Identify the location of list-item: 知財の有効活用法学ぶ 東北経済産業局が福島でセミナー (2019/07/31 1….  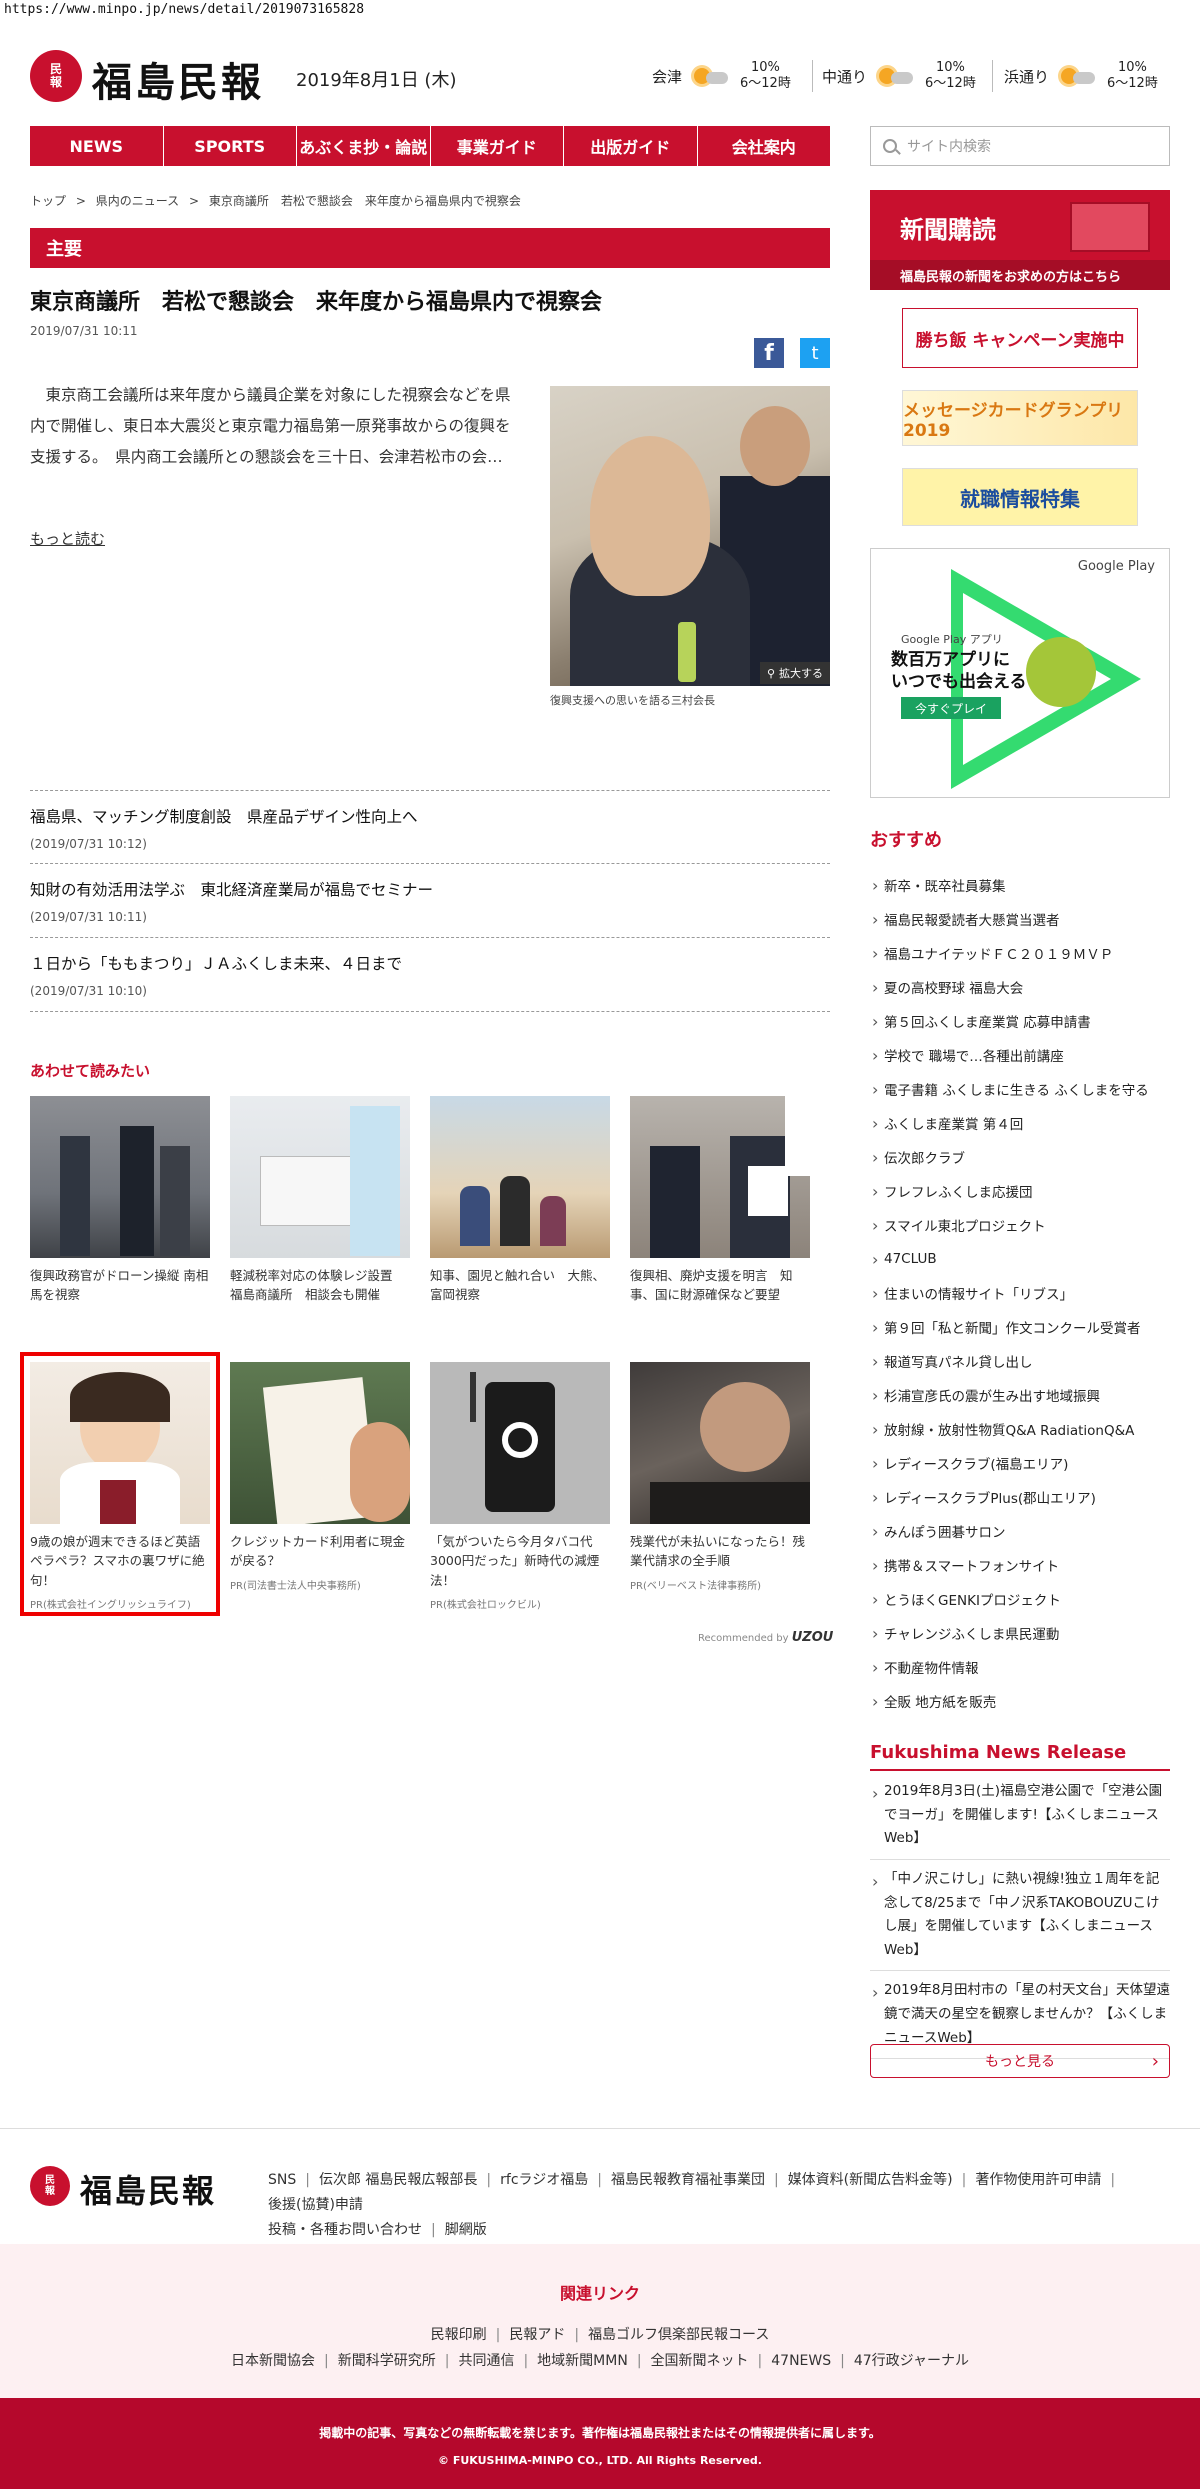
(430, 901).